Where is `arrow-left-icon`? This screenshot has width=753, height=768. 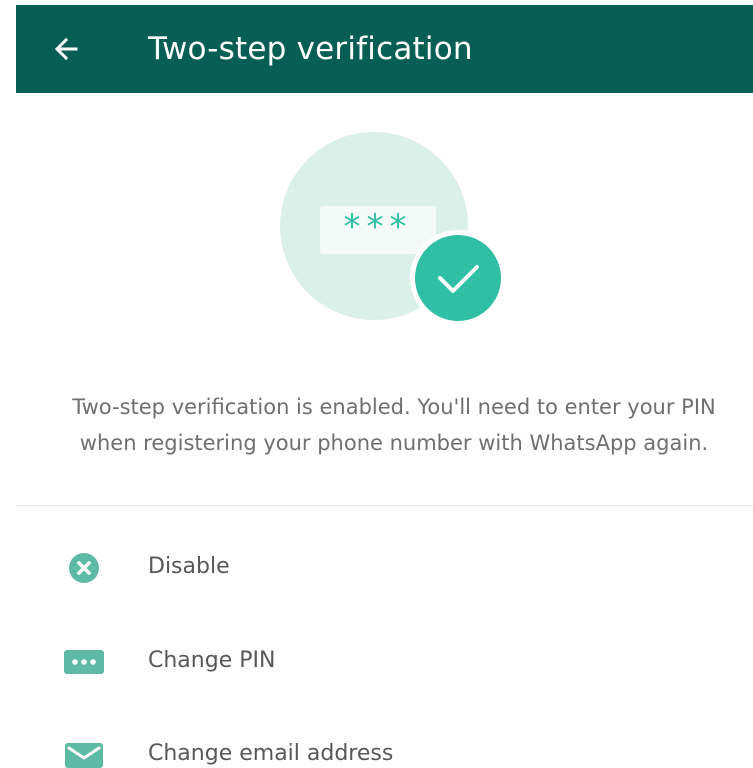 arrow-left-icon is located at coordinates (66, 49).